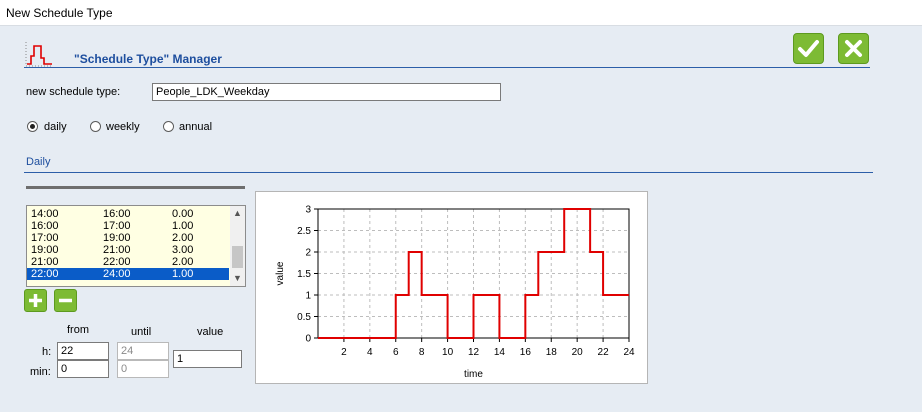 The width and height of the screenshot is (922, 412). Describe the element at coordinates (526, 352) in the screenshot. I see `x-tick-label: 16` at that location.